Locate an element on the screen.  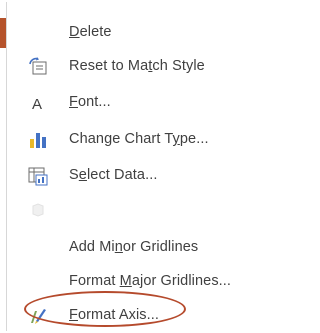
menu-item-label: Reset to Match Style is located at coordinates (137, 66).